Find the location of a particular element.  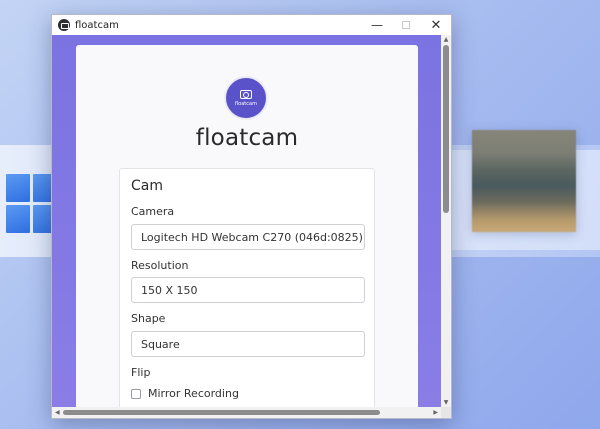

minimize-icon: — is located at coordinates (377, 25).